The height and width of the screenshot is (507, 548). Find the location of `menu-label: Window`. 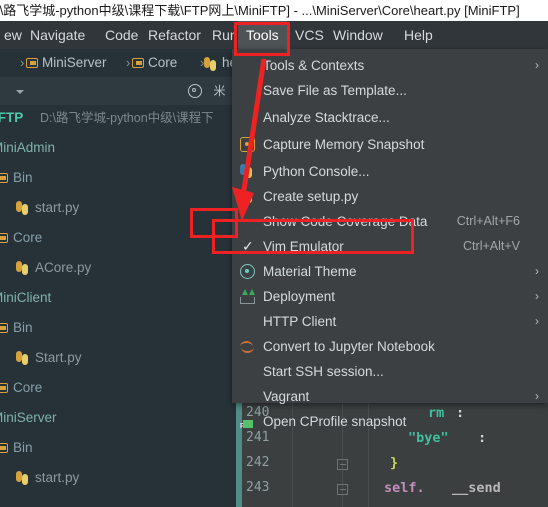

menu-label: Window is located at coordinates (358, 35).